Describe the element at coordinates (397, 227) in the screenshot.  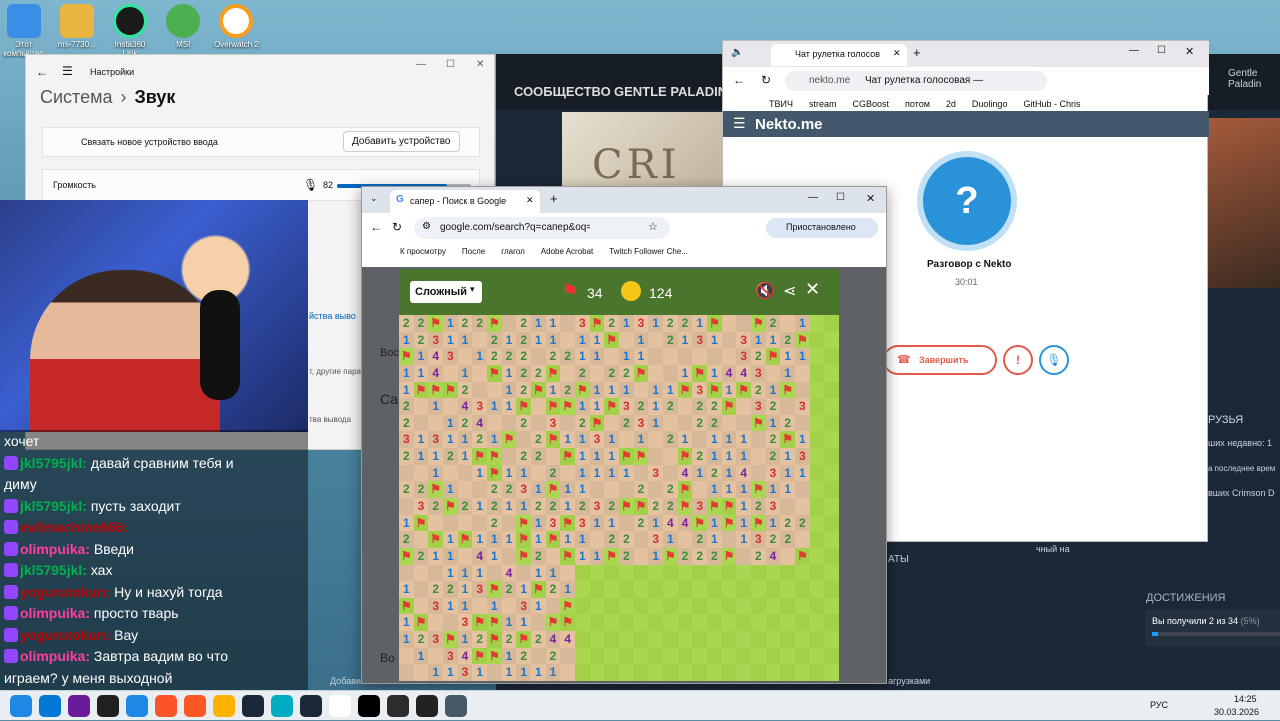
I see `reload-icon: ↻` at that location.